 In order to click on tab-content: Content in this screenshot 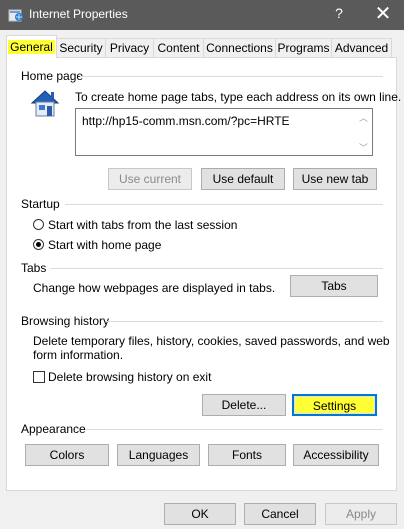, I will do `click(178, 47)`.